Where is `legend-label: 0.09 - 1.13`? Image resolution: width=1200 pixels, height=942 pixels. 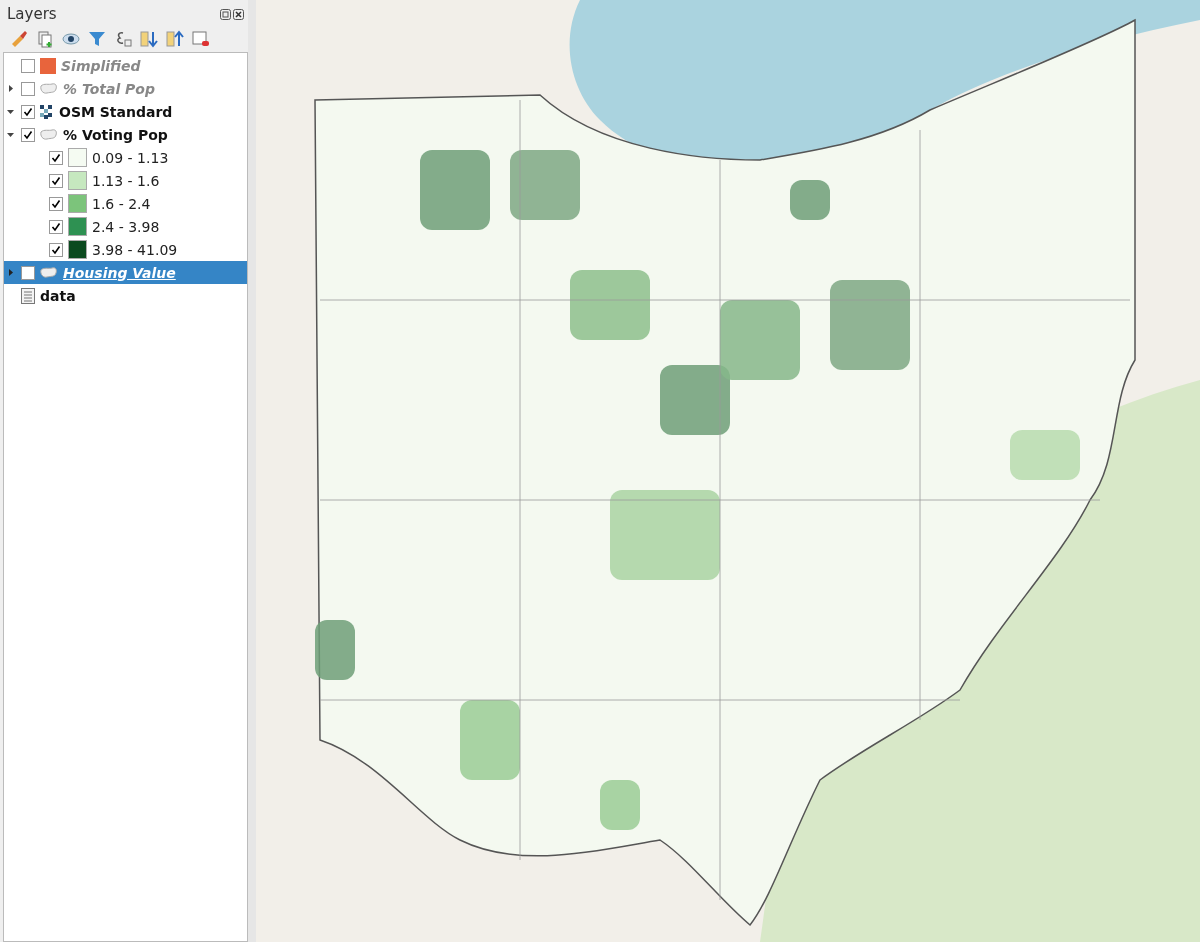 legend-label: 0.09 - 1.13 is located at coordinates (130, 157).